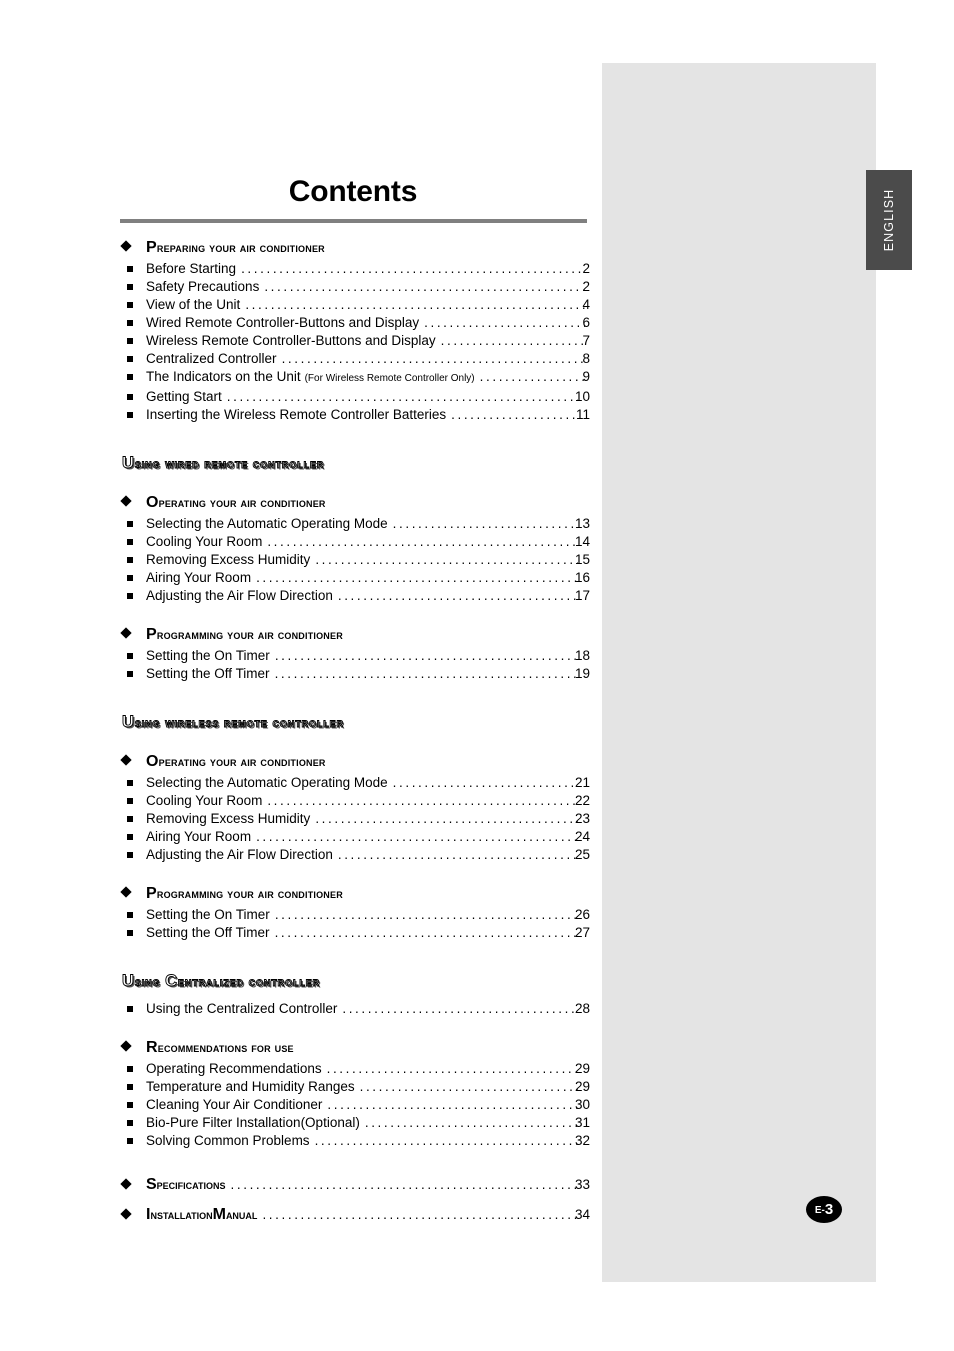  I want to click on toc-entry-note: (For Wireless Remote Controller Only), so click(389, 378).